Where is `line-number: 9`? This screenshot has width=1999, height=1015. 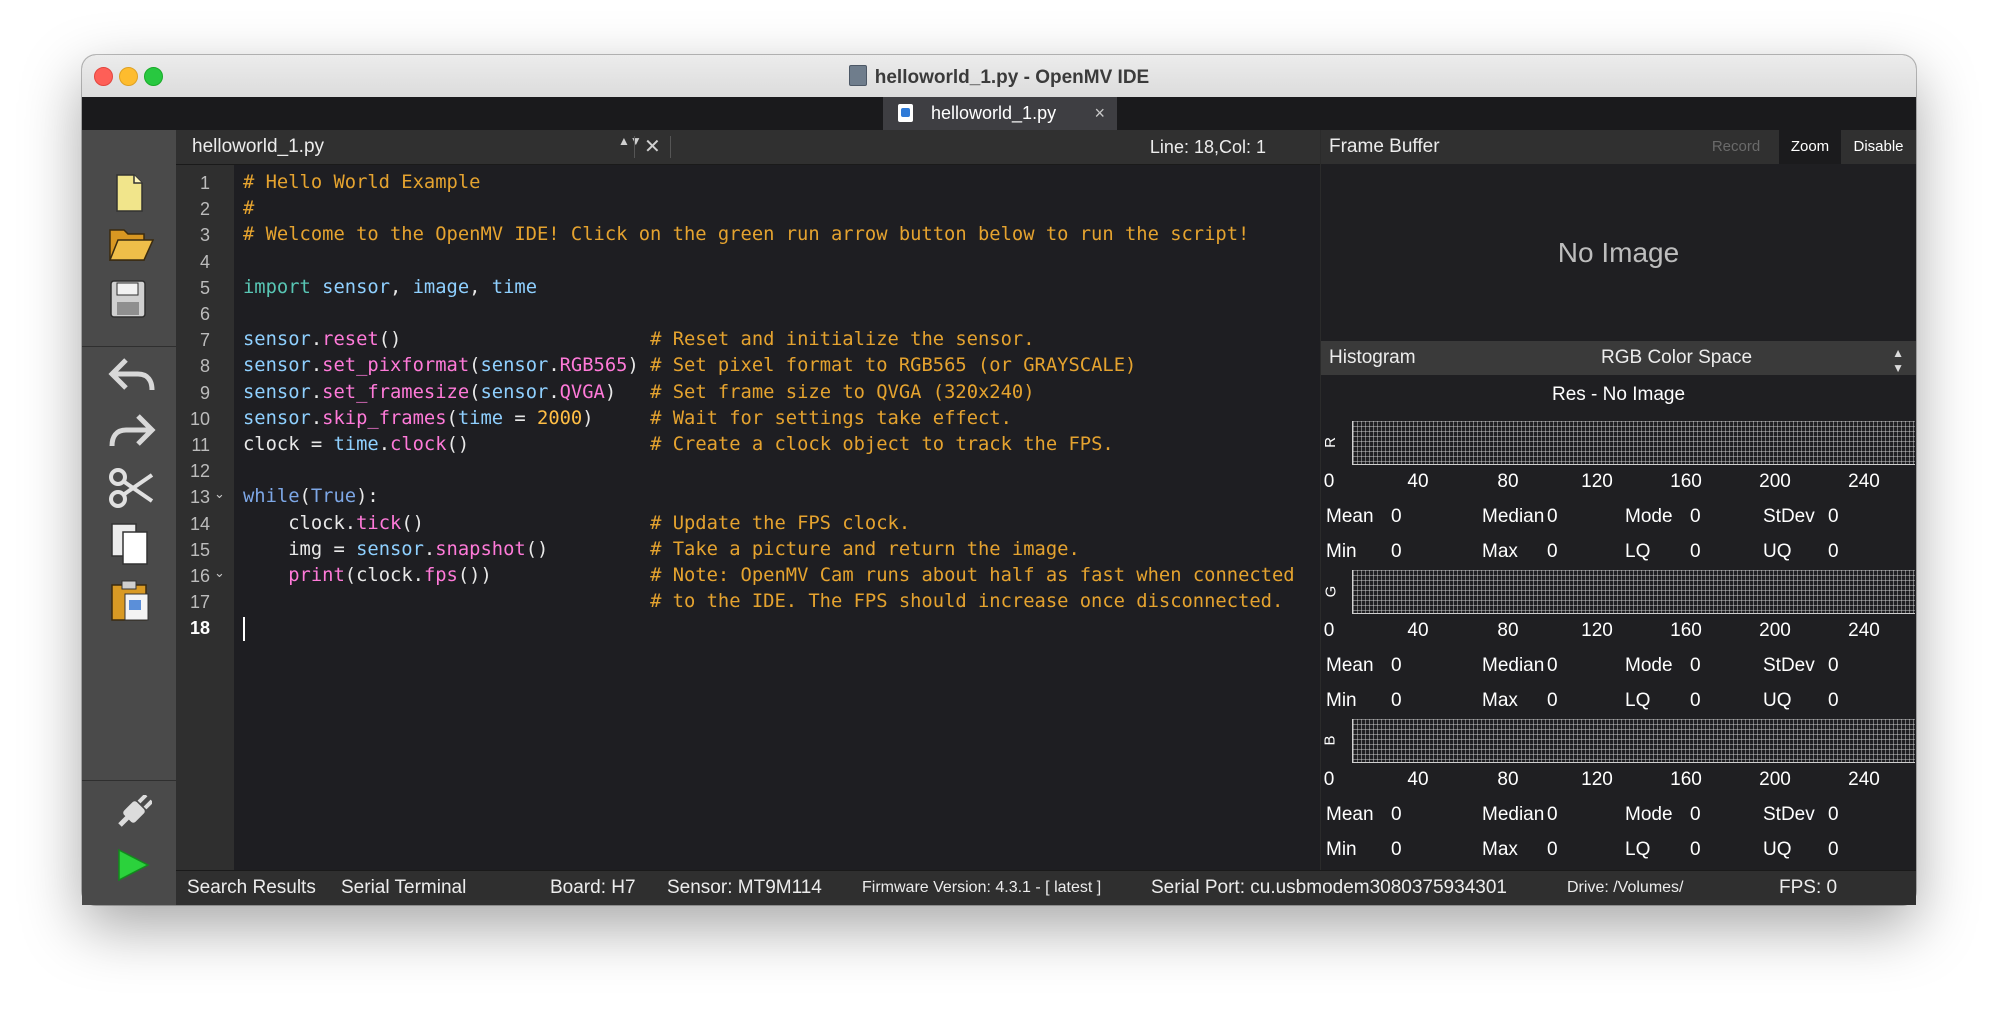 line-number: 9 is located at coordinates (204, 392).